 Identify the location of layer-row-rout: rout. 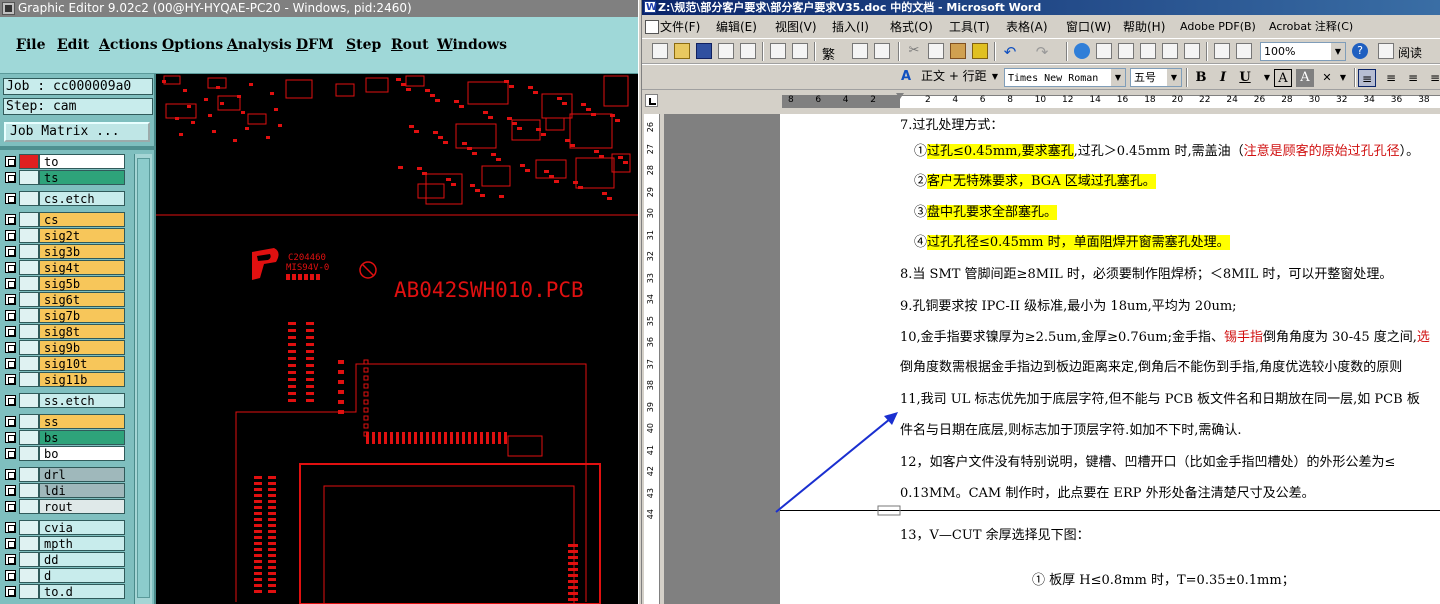
(64, 506).